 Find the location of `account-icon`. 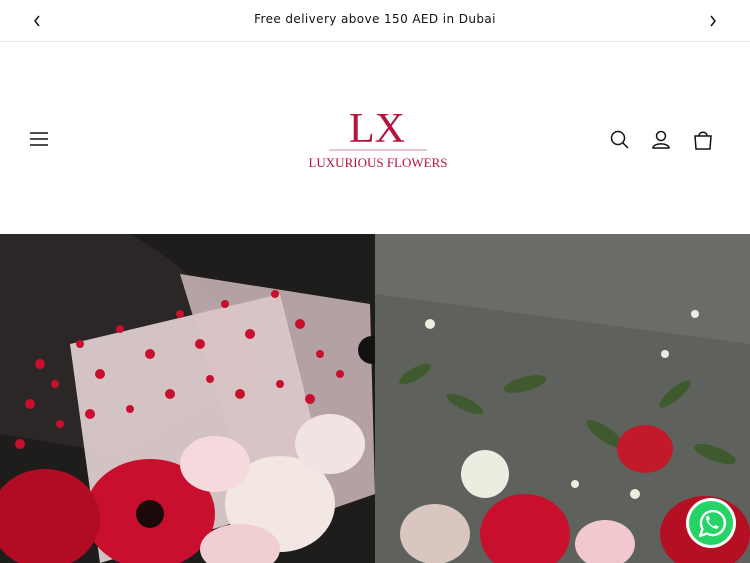

account-icon is located at coordinates (661, 139).